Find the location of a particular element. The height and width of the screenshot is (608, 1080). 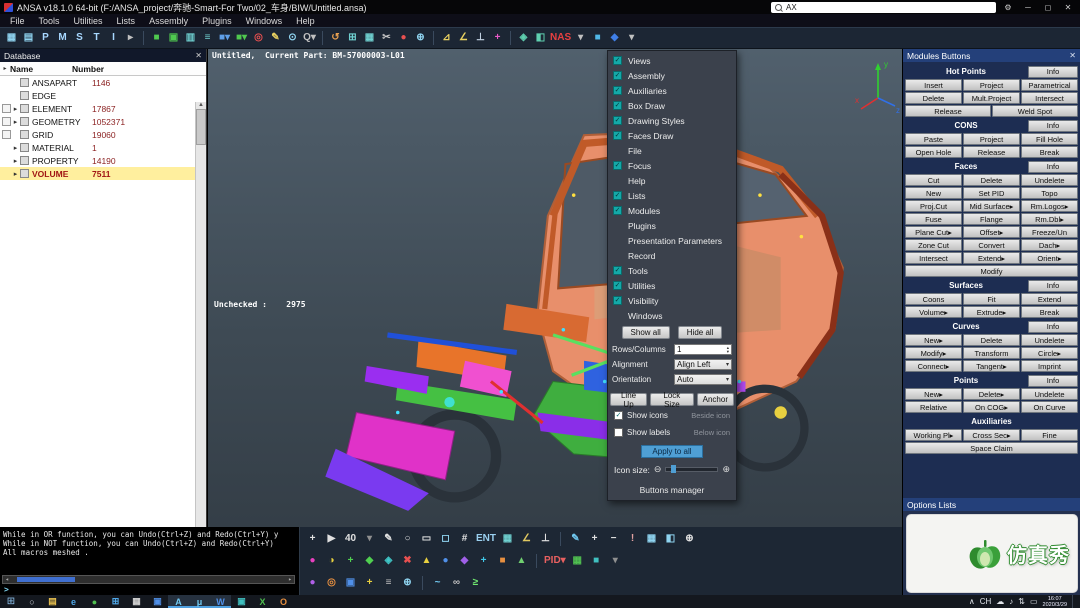

module-button: Proj.Cut is located at coordinates (933, 206).